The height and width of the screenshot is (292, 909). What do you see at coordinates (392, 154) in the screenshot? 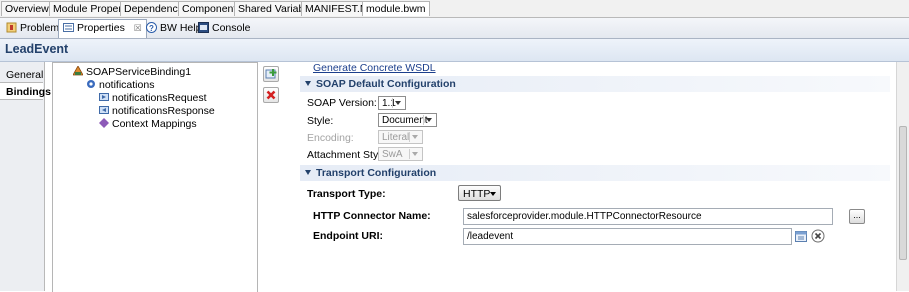
I see `attachment-style-value: SwA` at bounding box center [392, 154].